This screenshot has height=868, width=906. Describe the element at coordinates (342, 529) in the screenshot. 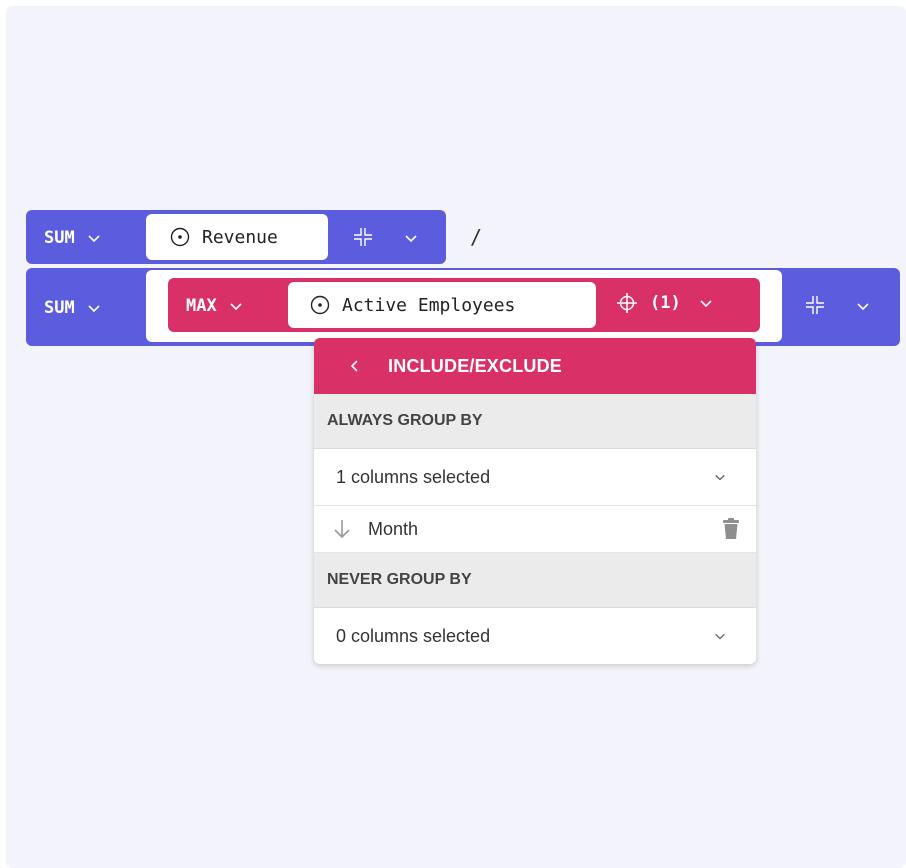

I see `arrow-down-icon` at that location.